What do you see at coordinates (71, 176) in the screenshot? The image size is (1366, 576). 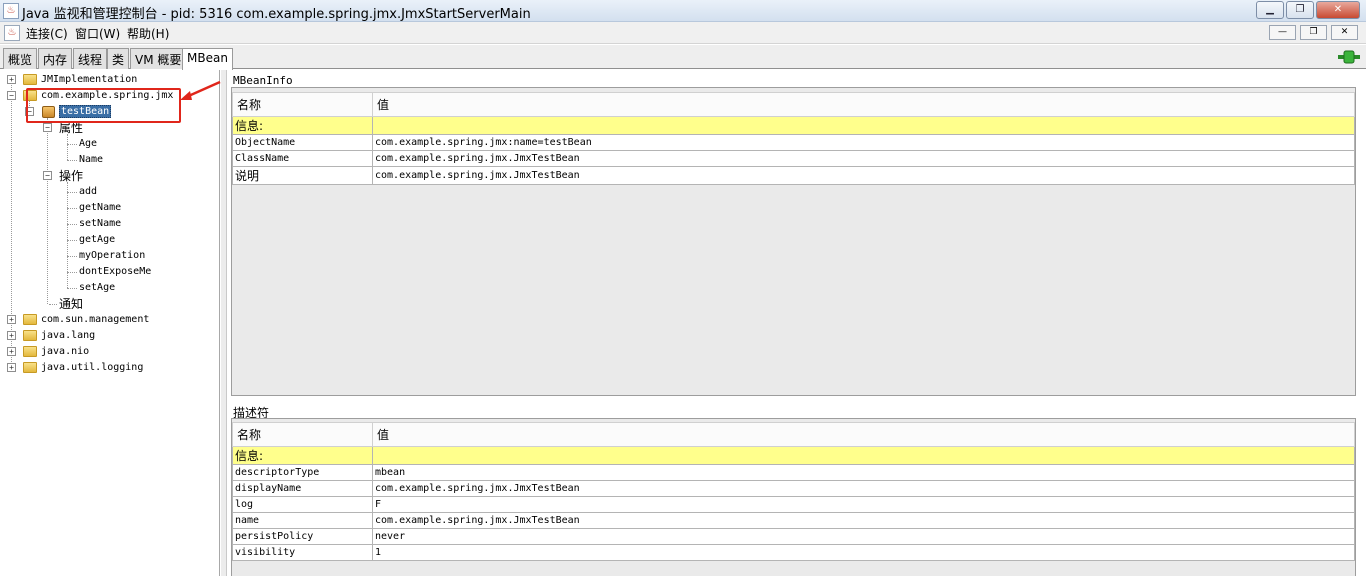 I see `tree-node-: 操作` at bounding box center [71, 176].